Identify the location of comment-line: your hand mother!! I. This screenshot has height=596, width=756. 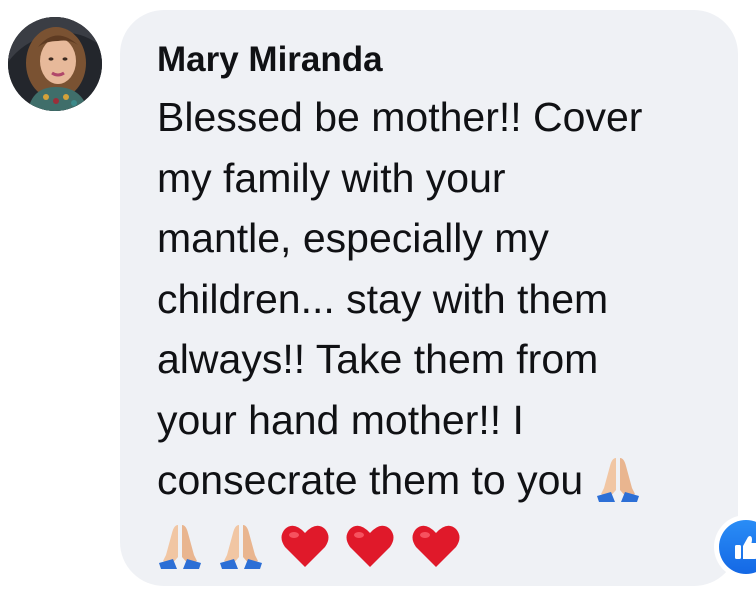
(340, 419).